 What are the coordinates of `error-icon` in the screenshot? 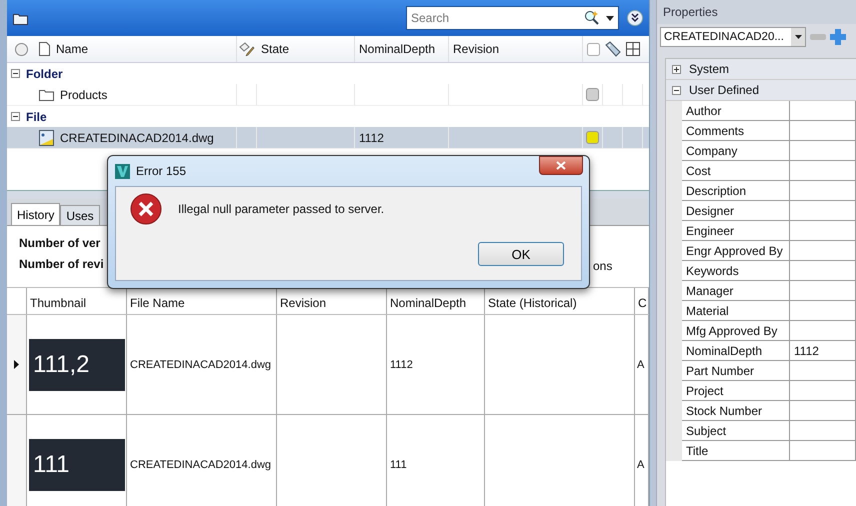 It's located at (146, 209).